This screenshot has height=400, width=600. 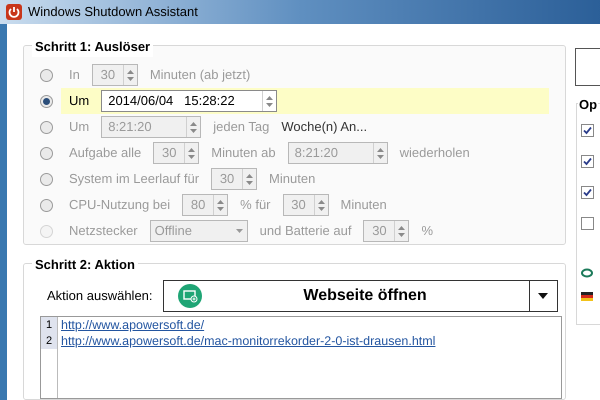 I want to click on option-label: jeden Tag, so click(x=241, y=127).